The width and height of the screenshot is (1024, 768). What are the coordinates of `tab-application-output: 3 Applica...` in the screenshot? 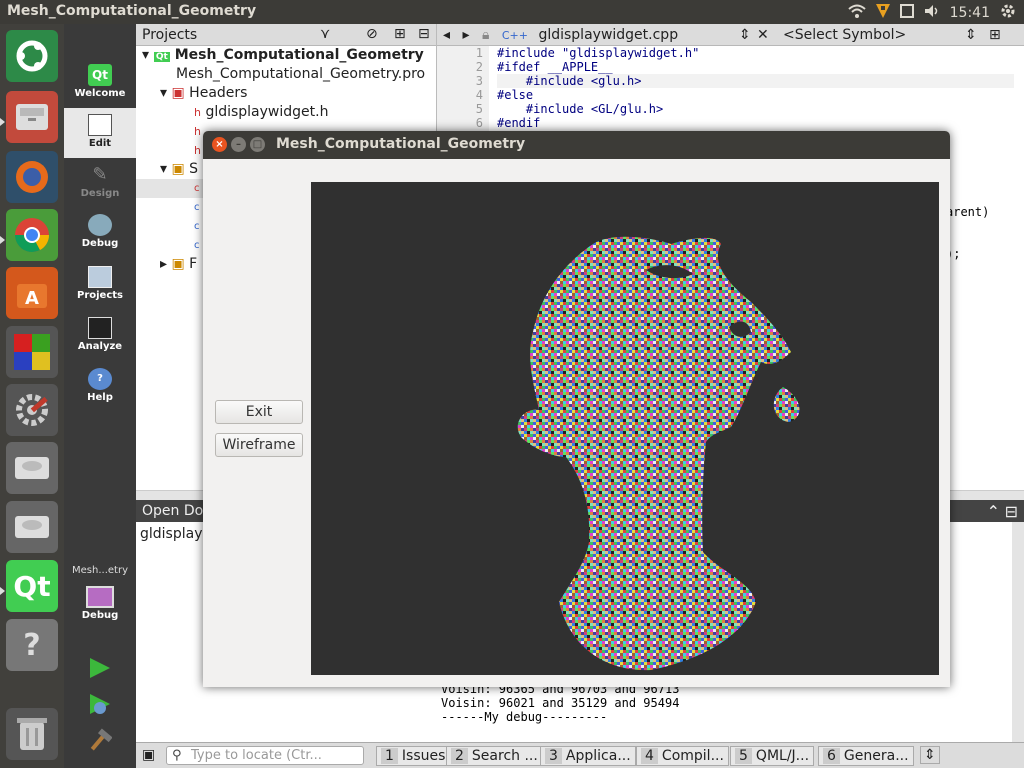 It's located at (588, 756).